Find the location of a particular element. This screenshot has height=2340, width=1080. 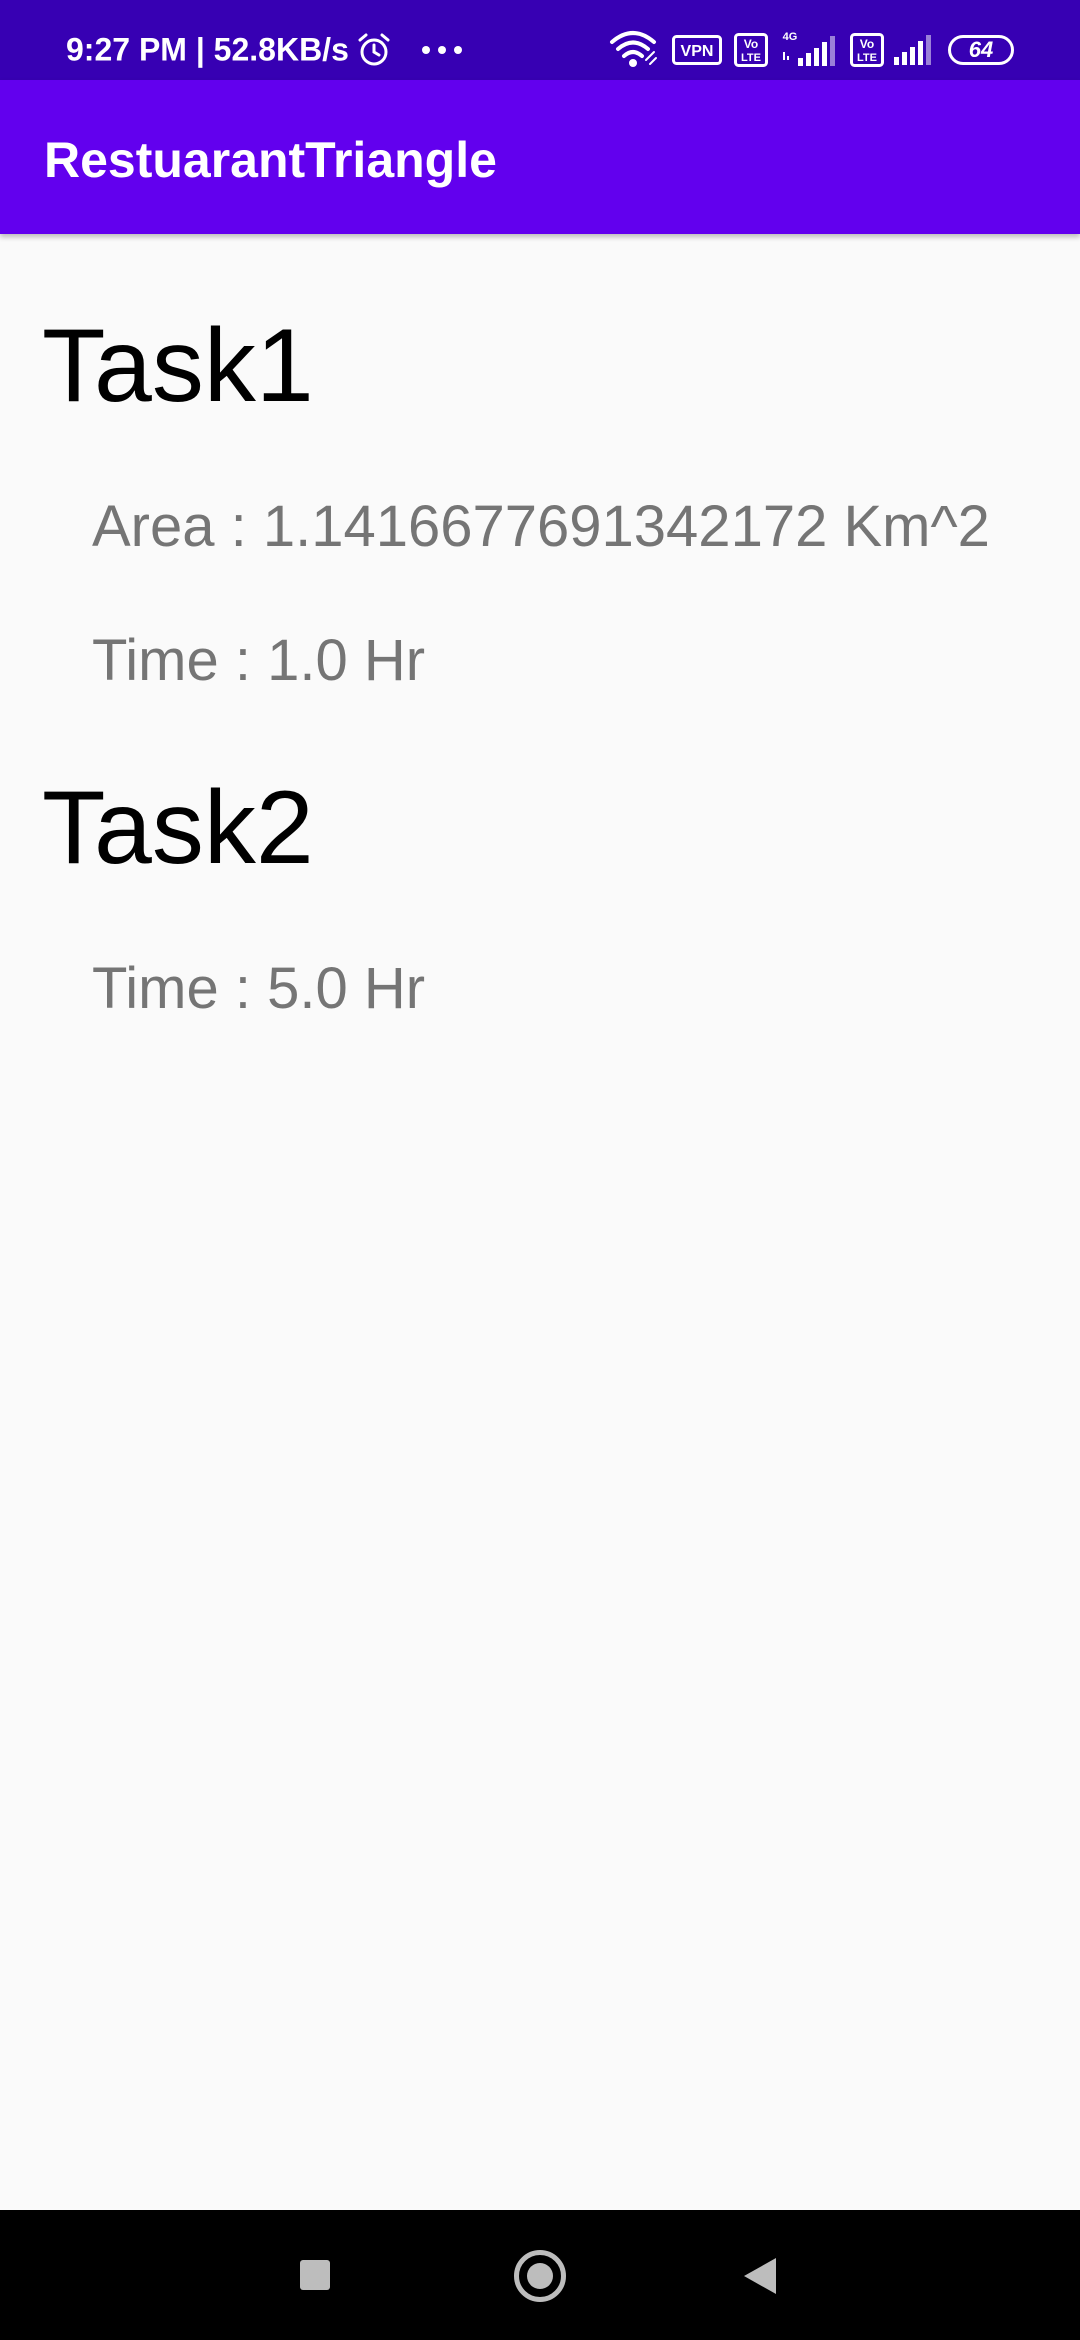

task1-time-text: Time : 1.0 Hr is located at coordinates (259, 660).